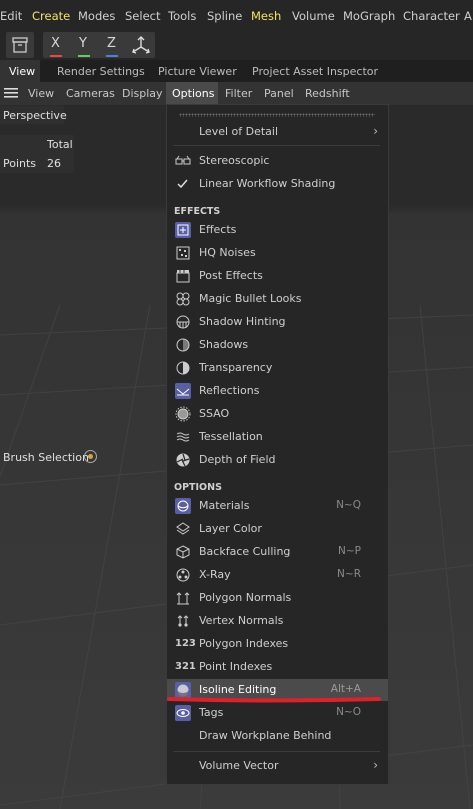 The image size is (473, 809). What do you see at coordinates (236, 666) in the screenshot?
I see `menu-item-label: Point Indexes` at bounding box center [236, 666].